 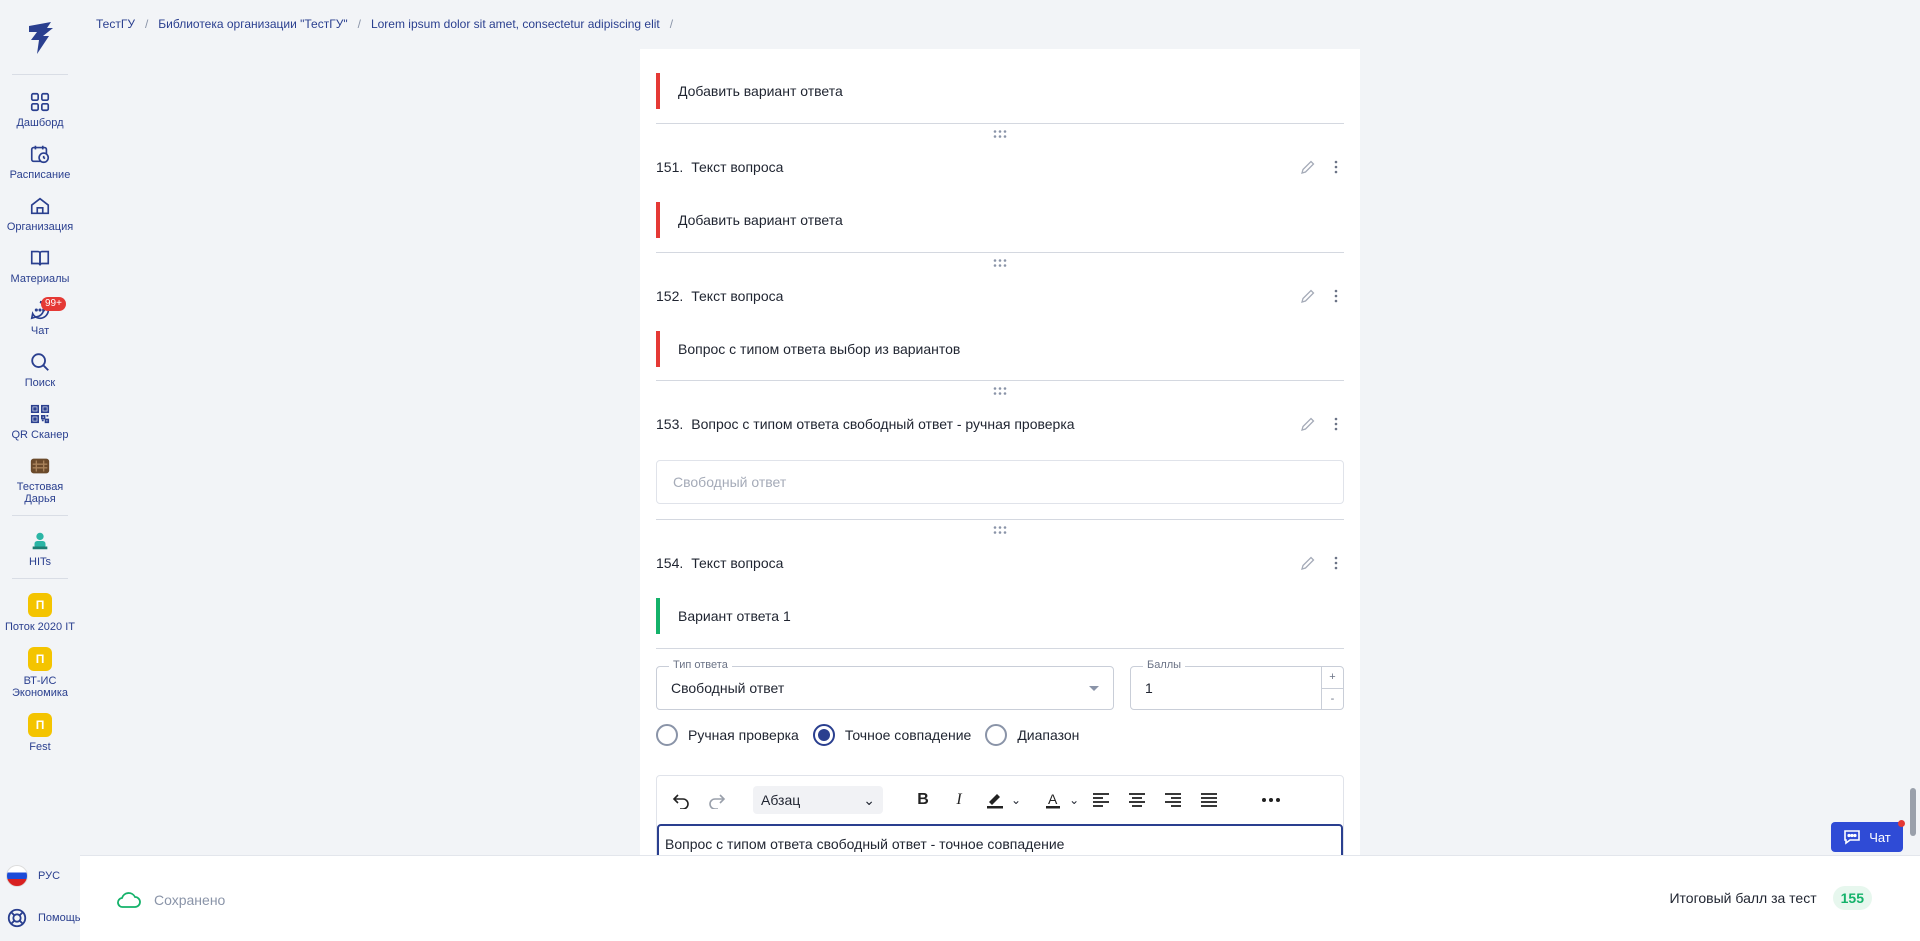 What do you see at coordinates (1000, 616) in the screenshot?
I see `answer-option-correct: Вариант ответа 1` at bounding box center [1000, 616].